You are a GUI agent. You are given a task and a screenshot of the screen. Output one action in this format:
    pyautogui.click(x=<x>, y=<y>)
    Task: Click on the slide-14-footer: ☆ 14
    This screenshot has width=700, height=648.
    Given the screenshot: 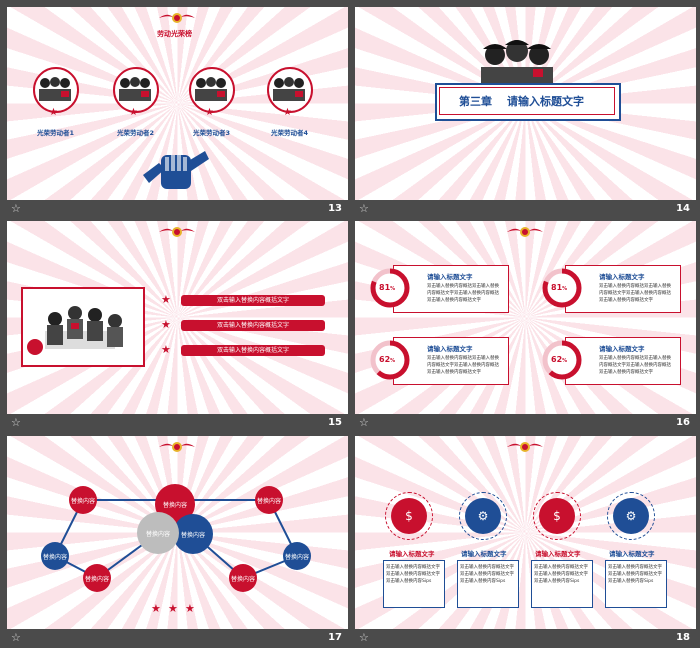 What is the action you would take?
    pyautogui.click(x=525, y=209)
    